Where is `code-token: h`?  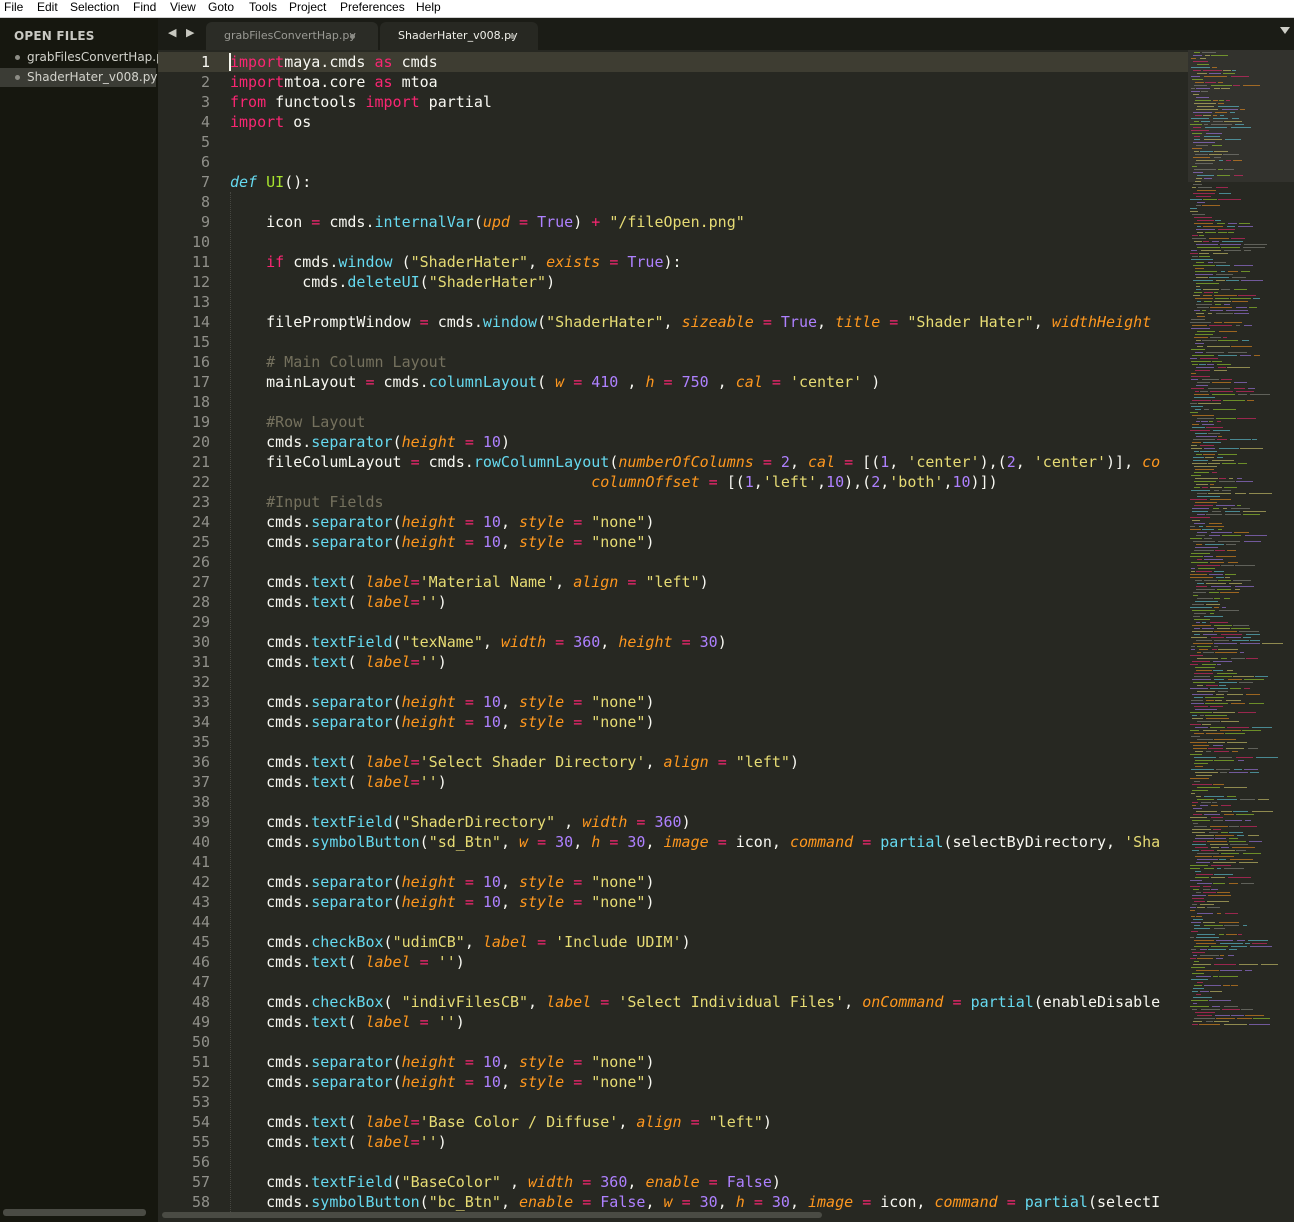
code-token: h is located at coordinates (596, 842).